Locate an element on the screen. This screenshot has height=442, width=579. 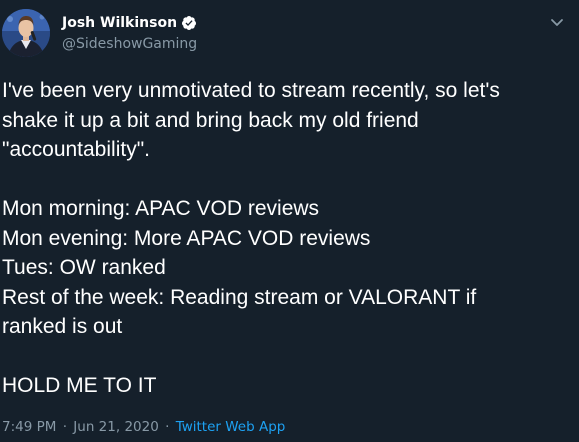
tweet-time: 7:49 PM is located at coordinates (29, 427).